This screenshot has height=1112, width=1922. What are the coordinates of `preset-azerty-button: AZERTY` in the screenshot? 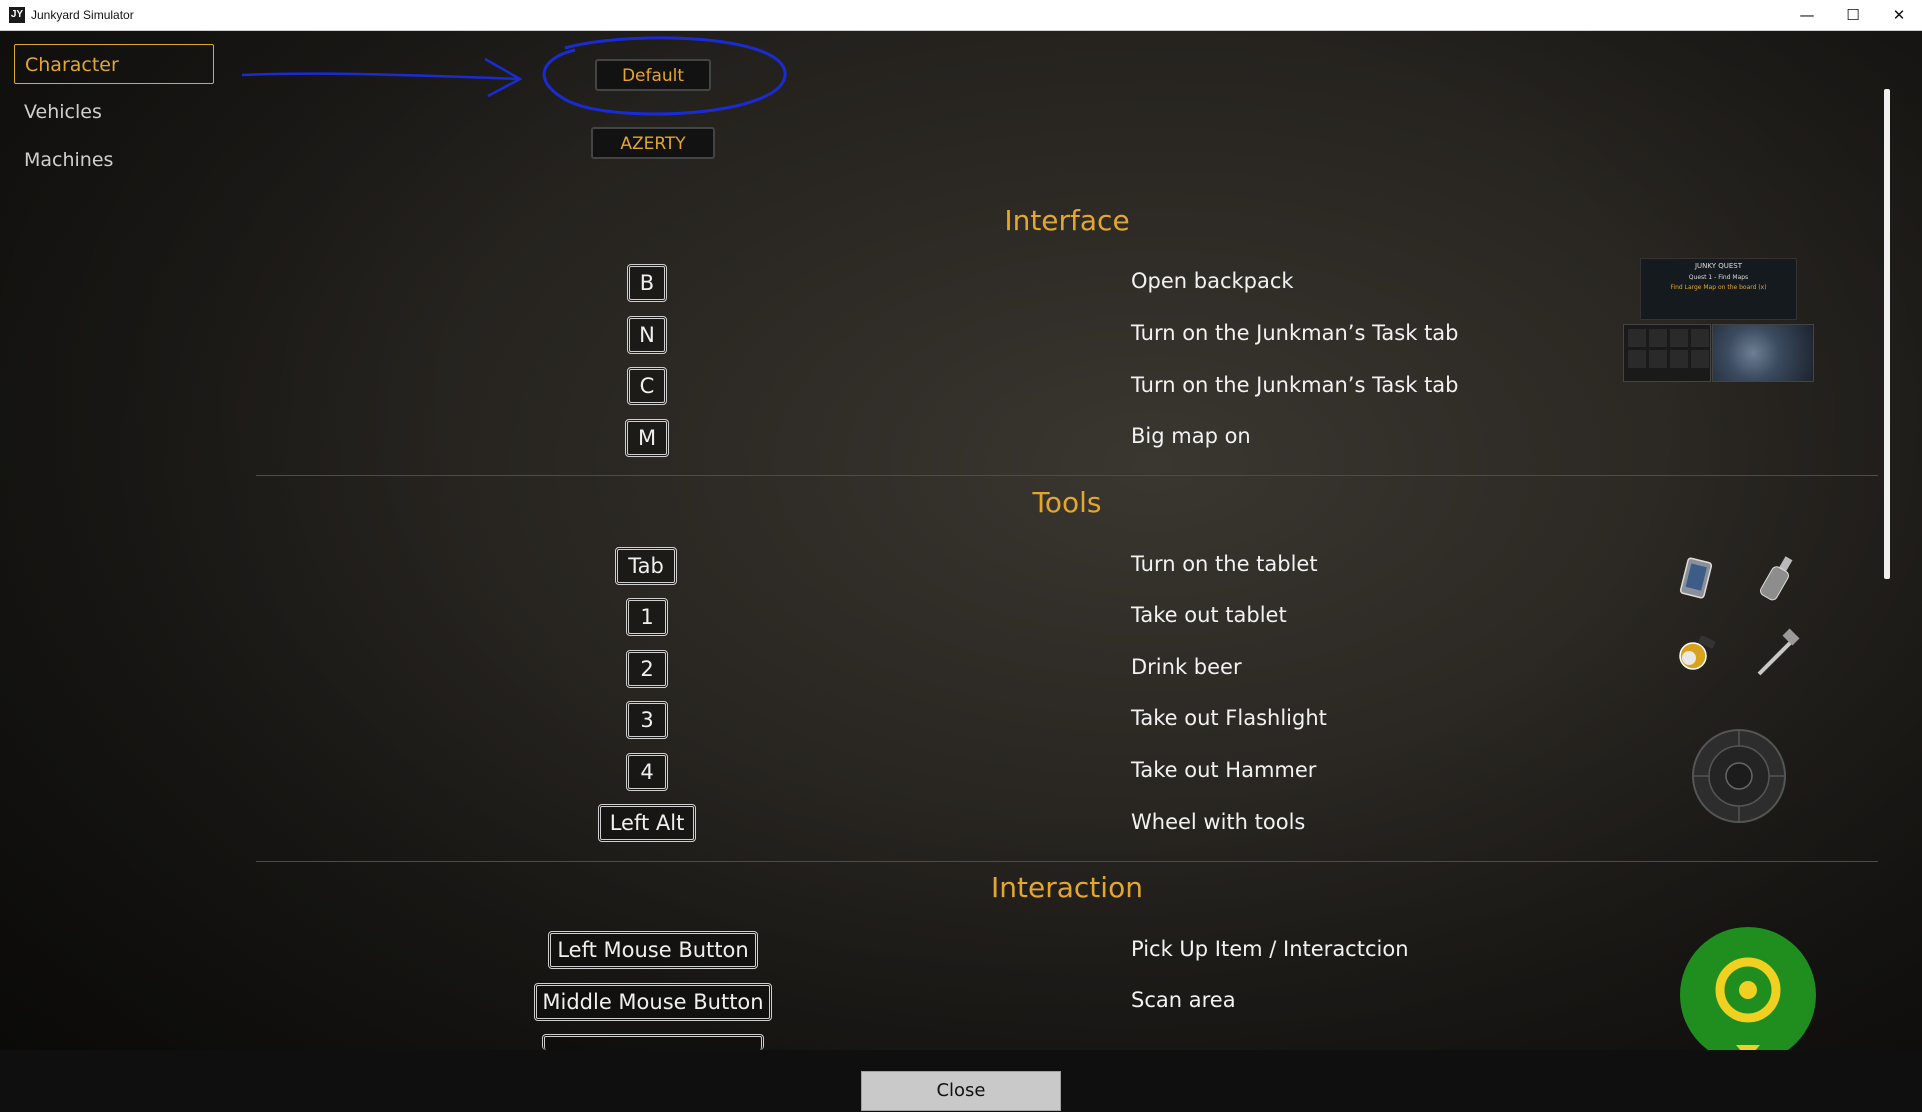 It's located at (653, 143).